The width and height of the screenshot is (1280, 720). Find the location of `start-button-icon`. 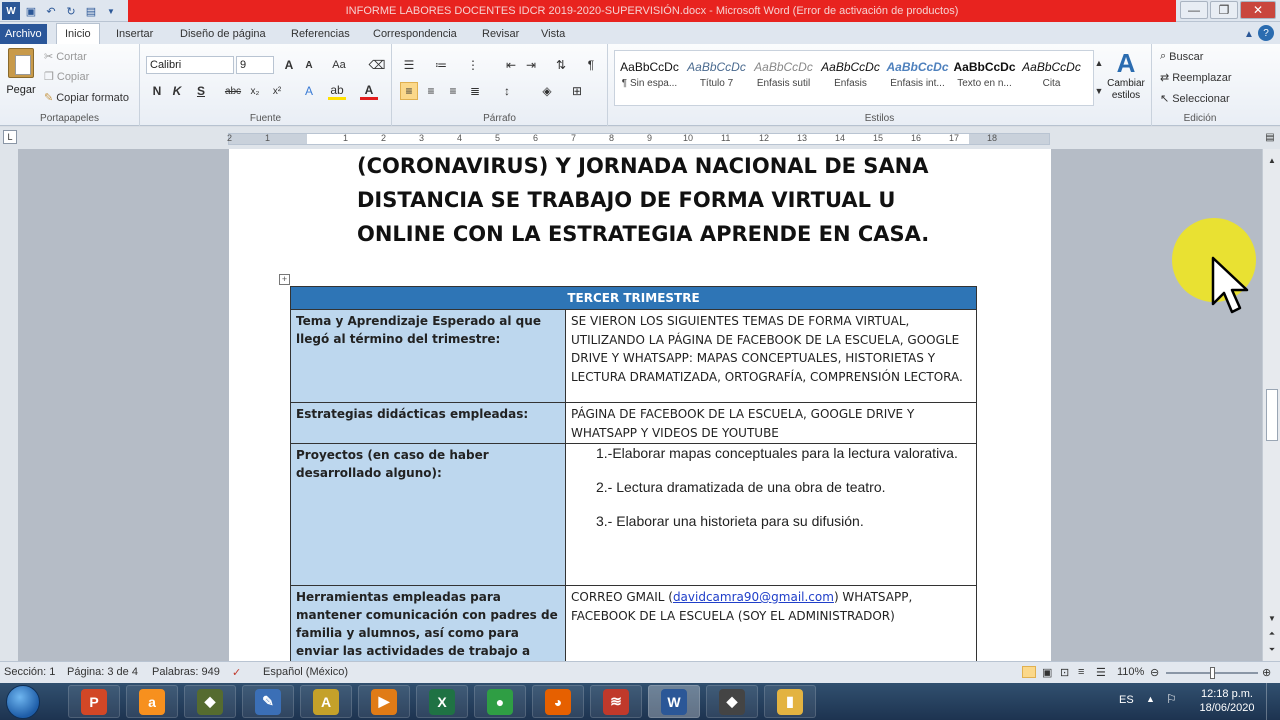

start-button-icon is located at coordinates (23, 702).